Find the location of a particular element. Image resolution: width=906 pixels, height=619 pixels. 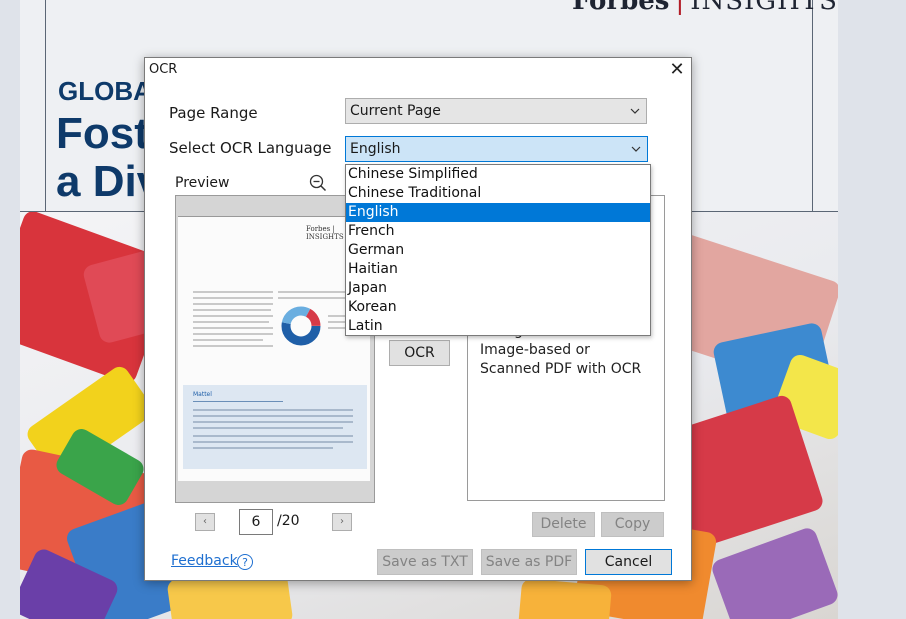

language-option: German is located at coordinates (498, 250).